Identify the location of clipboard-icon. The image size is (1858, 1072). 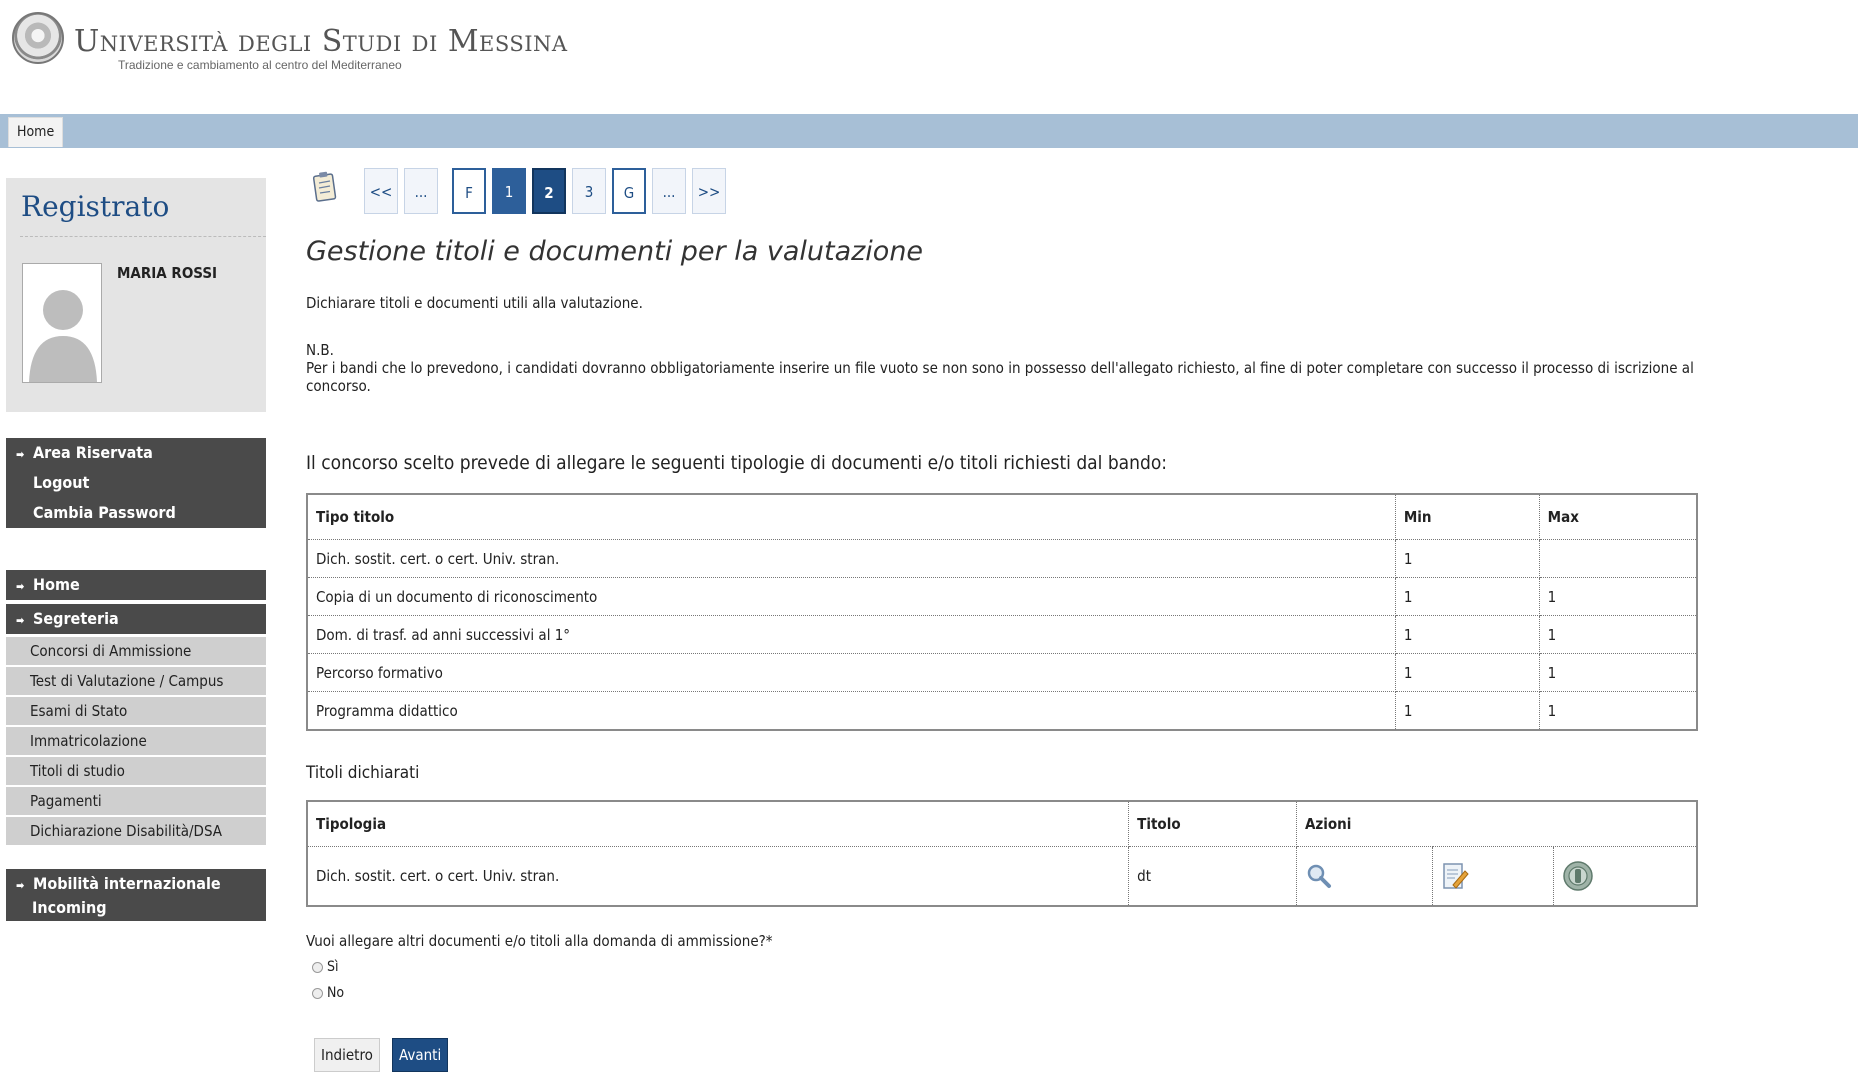
(324, 186).